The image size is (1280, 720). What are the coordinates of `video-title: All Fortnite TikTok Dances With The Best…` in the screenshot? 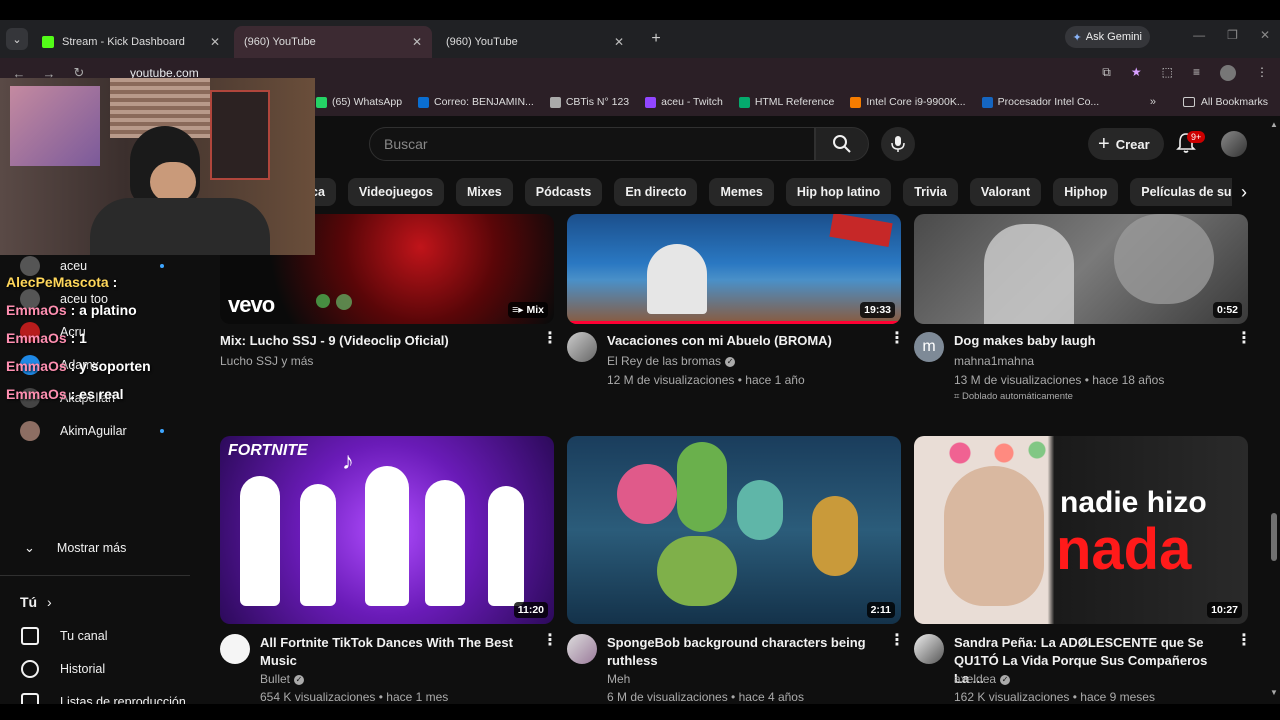 It's located at (395, 652).